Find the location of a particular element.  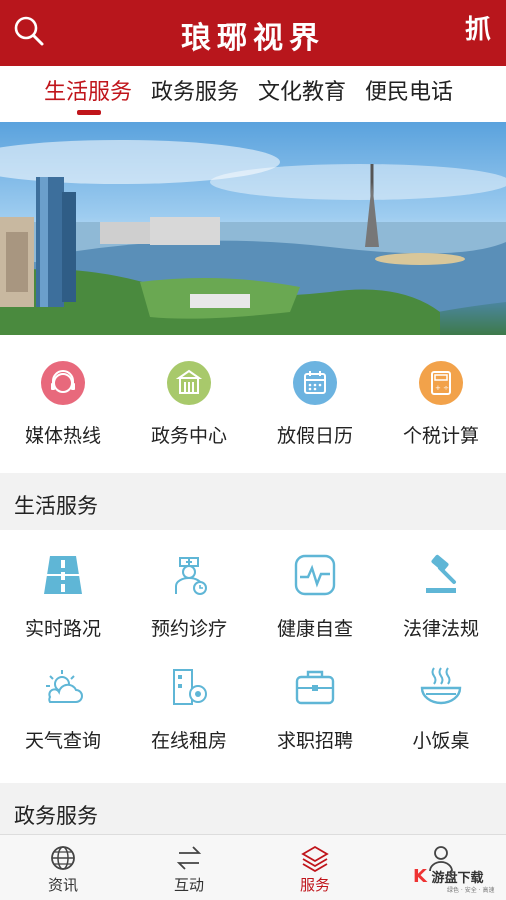

service-label: 实时路况 is located at coordinates (62, 629).